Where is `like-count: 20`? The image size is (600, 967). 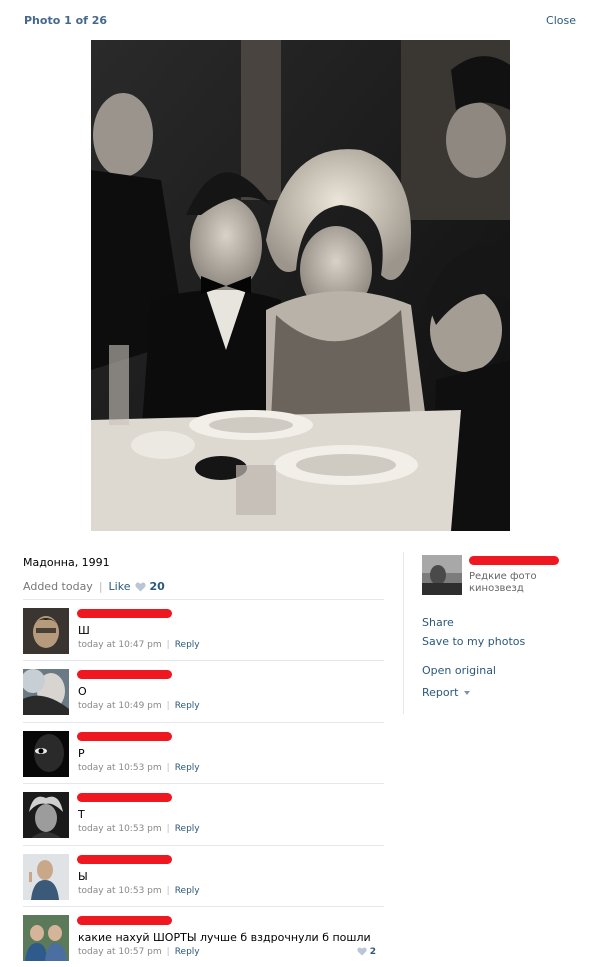 like-count: 20 is located at coordinates (156, 586).